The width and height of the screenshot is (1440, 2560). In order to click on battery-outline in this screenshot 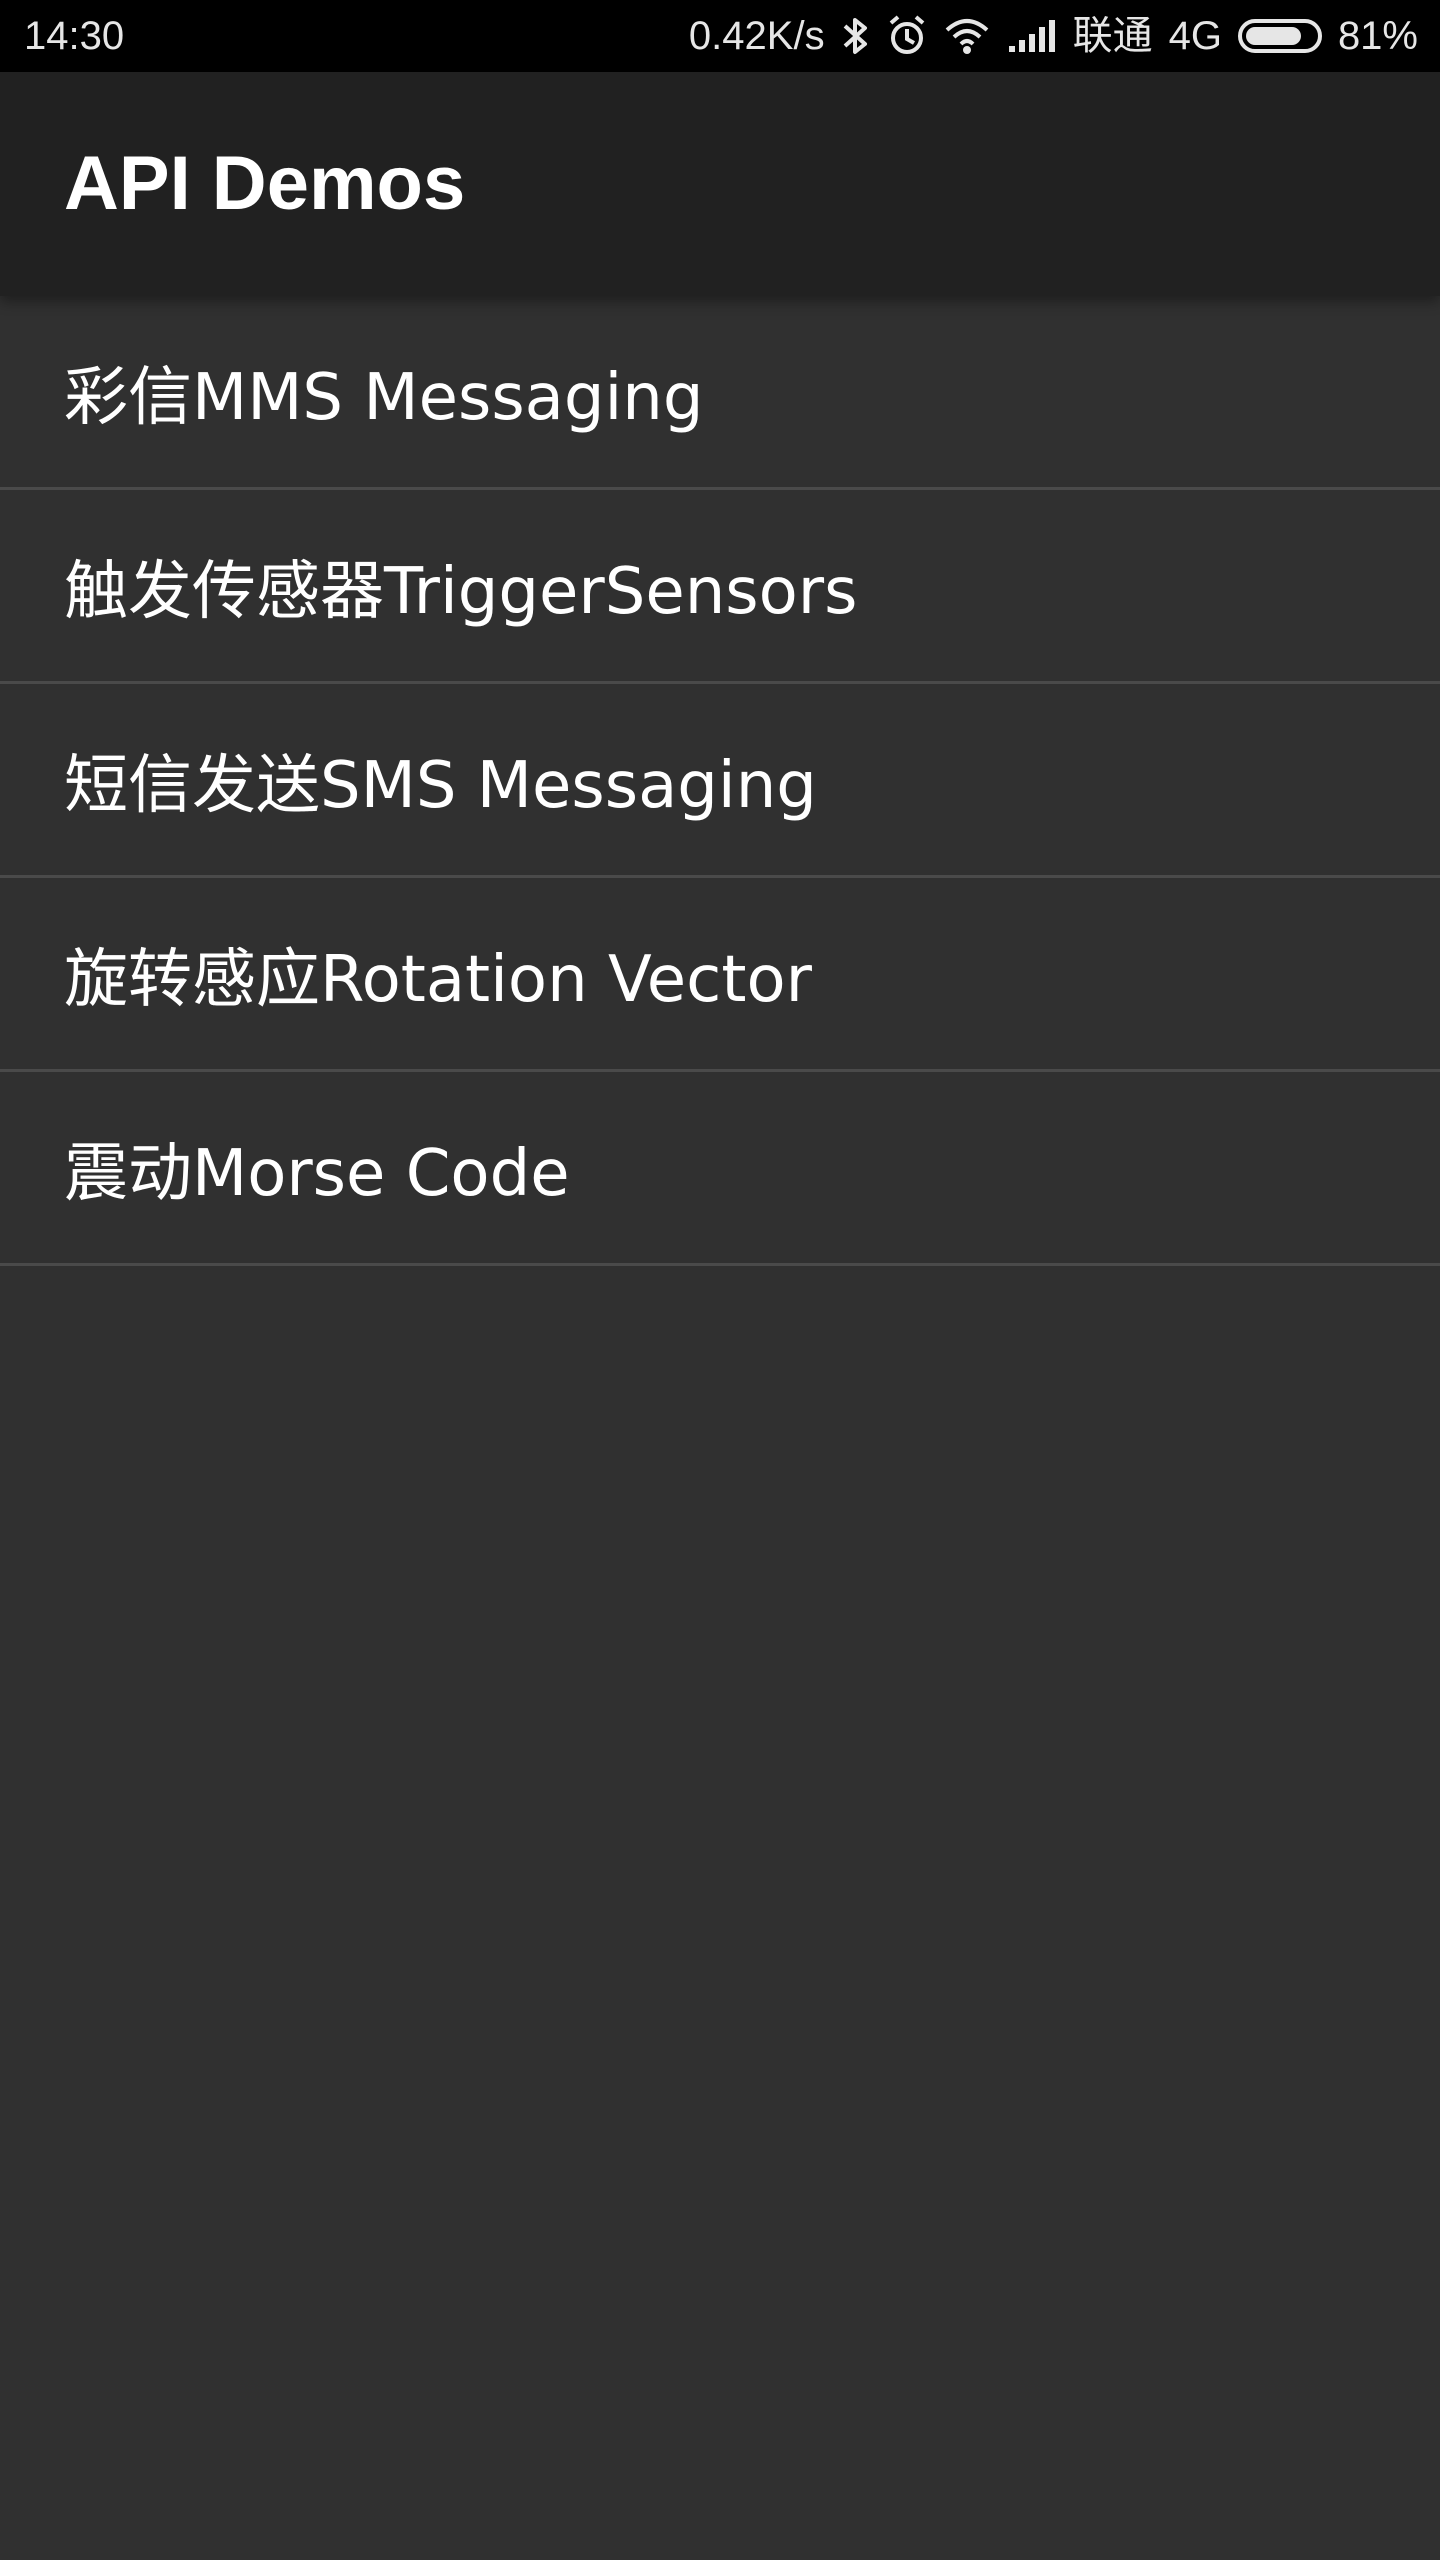, I will do `click(1279, 36)`.